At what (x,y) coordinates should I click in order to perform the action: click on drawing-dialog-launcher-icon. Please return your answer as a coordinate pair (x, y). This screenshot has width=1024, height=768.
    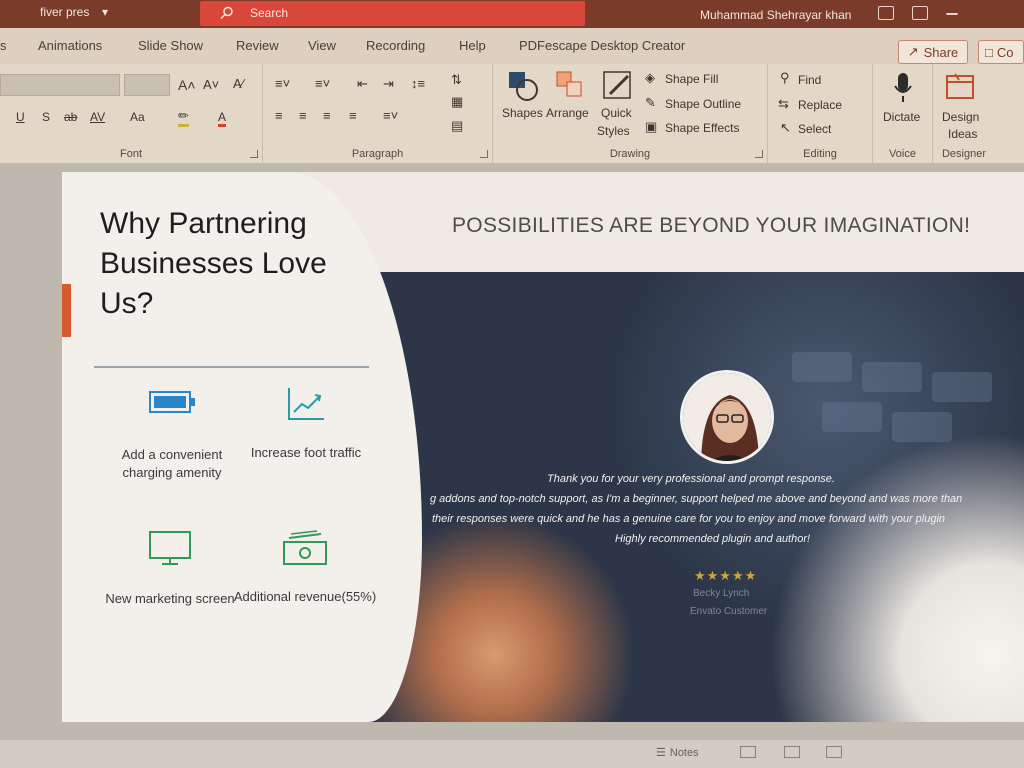
    Looking at the image, I should click on (759, 154).